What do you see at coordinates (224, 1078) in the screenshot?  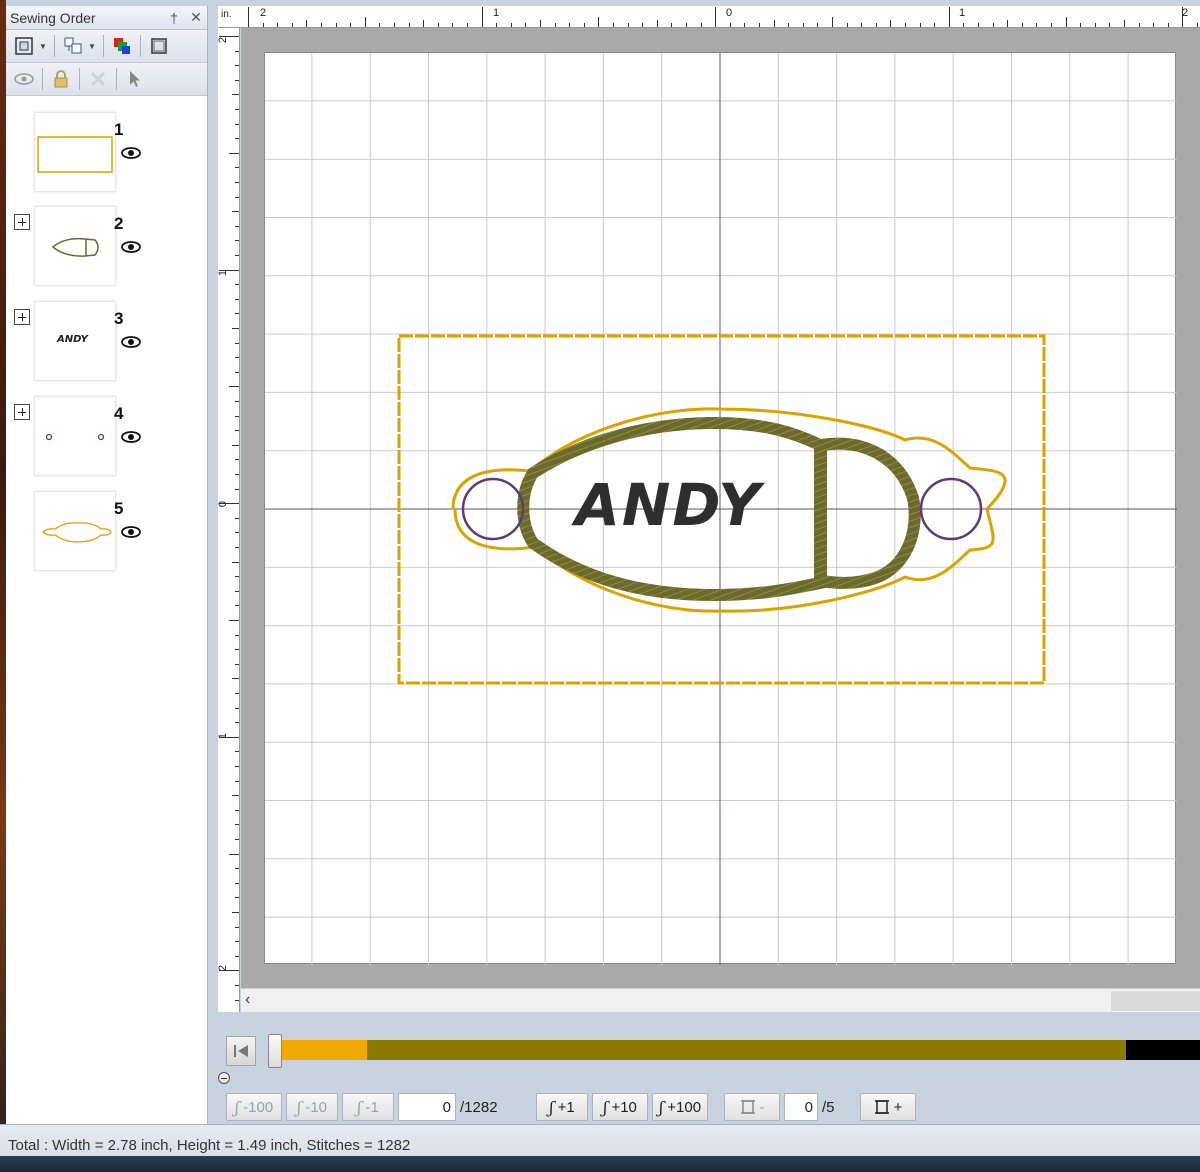 I see `collapse-icon` at bounding box center [224, 1078].